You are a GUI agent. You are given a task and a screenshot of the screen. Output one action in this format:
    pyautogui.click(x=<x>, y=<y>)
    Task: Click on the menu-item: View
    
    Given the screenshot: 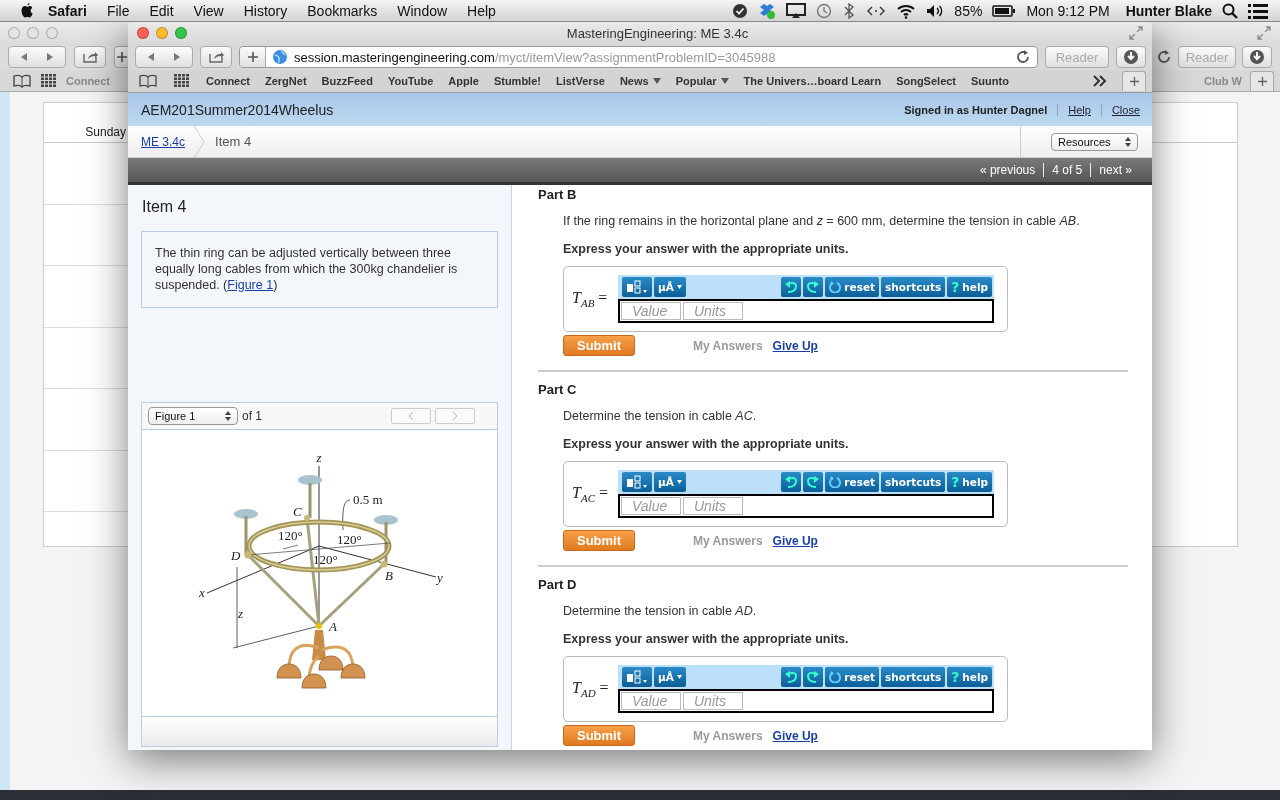 What is the action you would take?
    pyautogui.click(x=208, y=10)
    